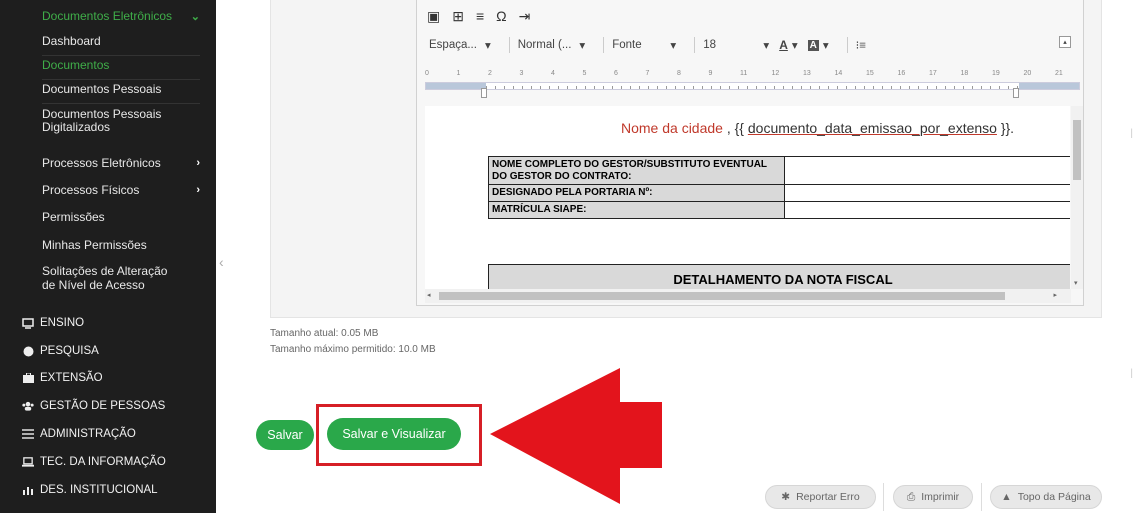  Describe the element at coordinates (838, 73) in the screenshot. I see `ruler-number: 14` at that location.